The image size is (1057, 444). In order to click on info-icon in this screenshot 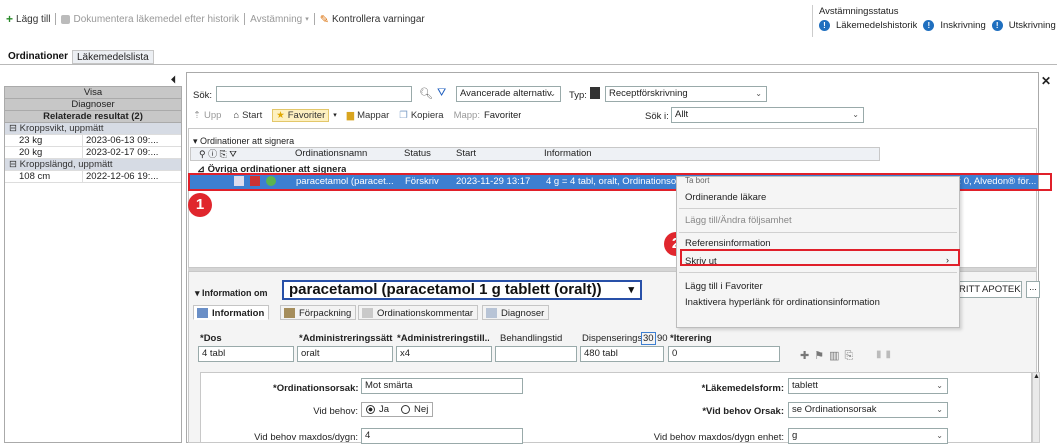, I will do `click(202, 313)`.